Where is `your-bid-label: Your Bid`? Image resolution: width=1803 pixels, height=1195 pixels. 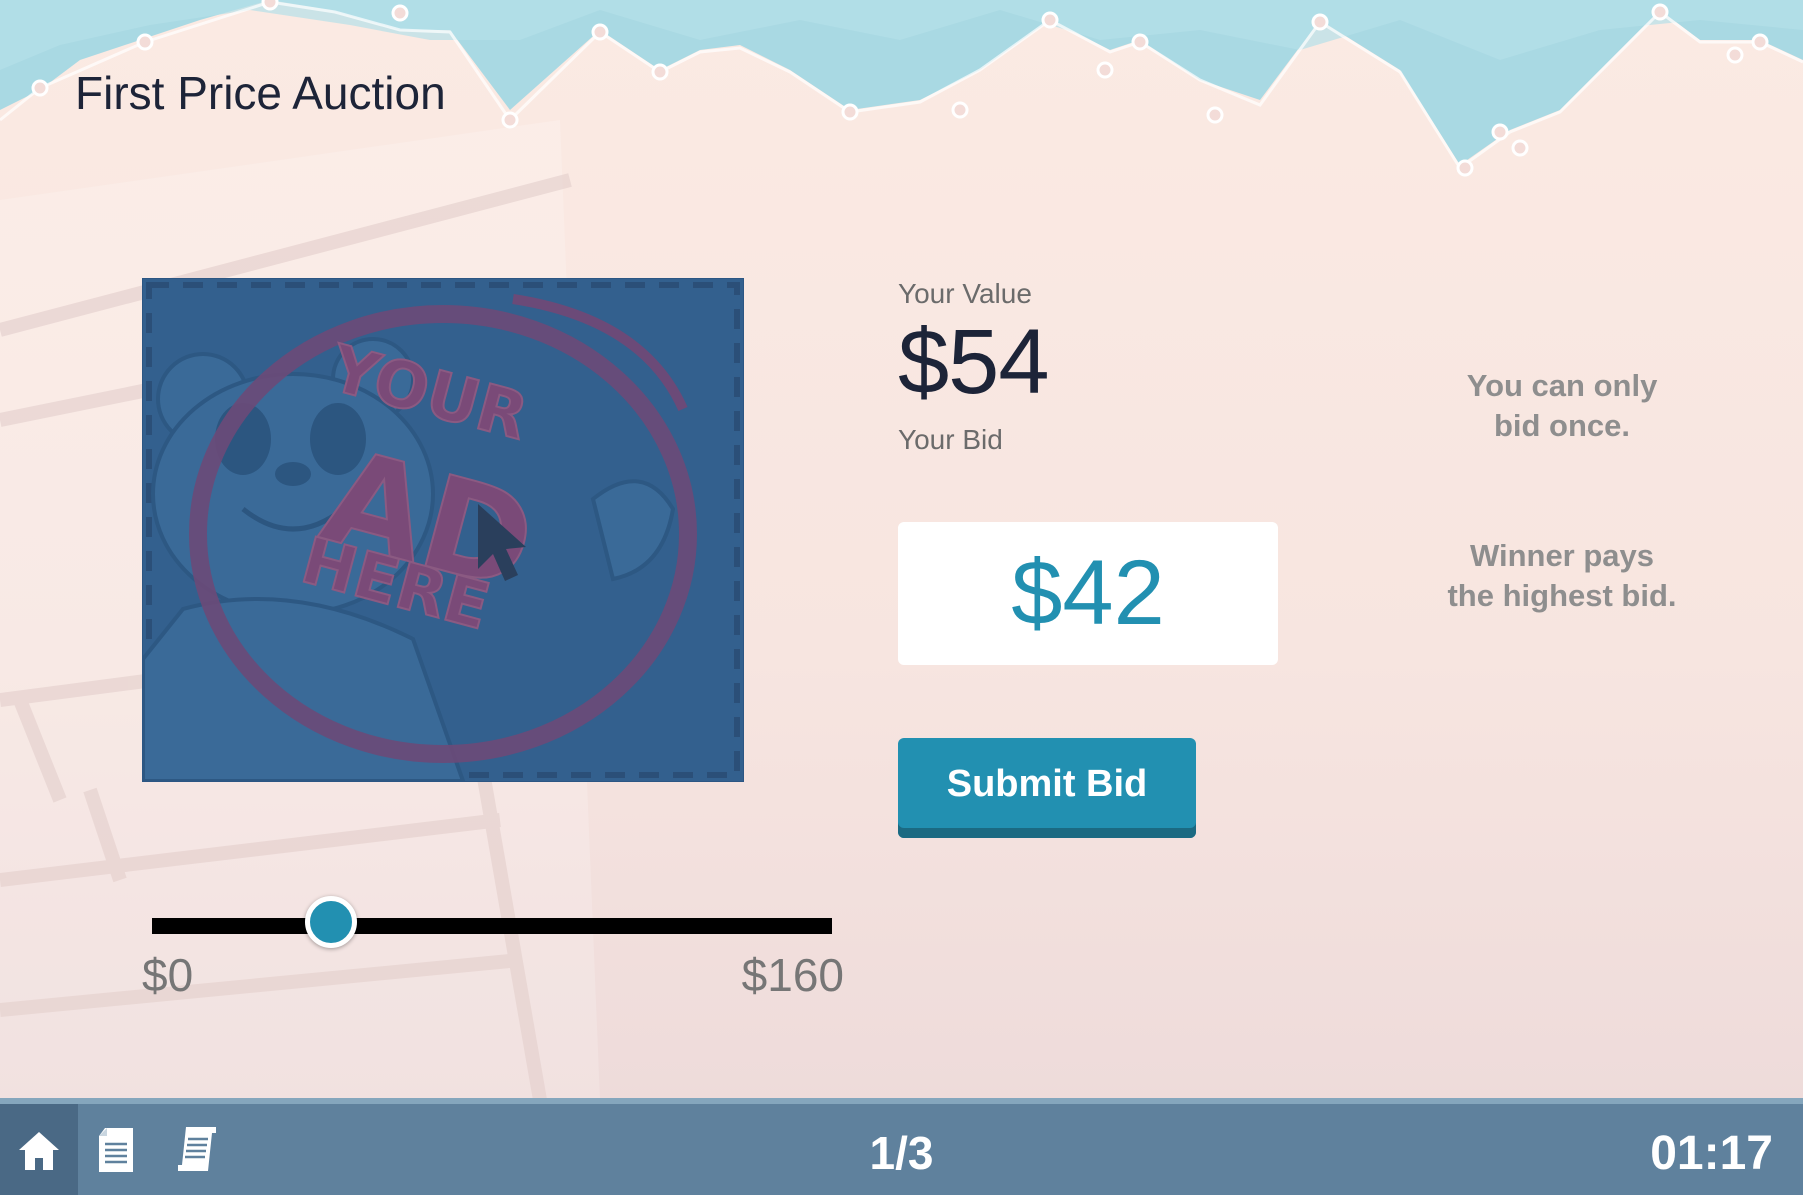 your-bid-label: Your Bid is located at coordinates (950, 439).